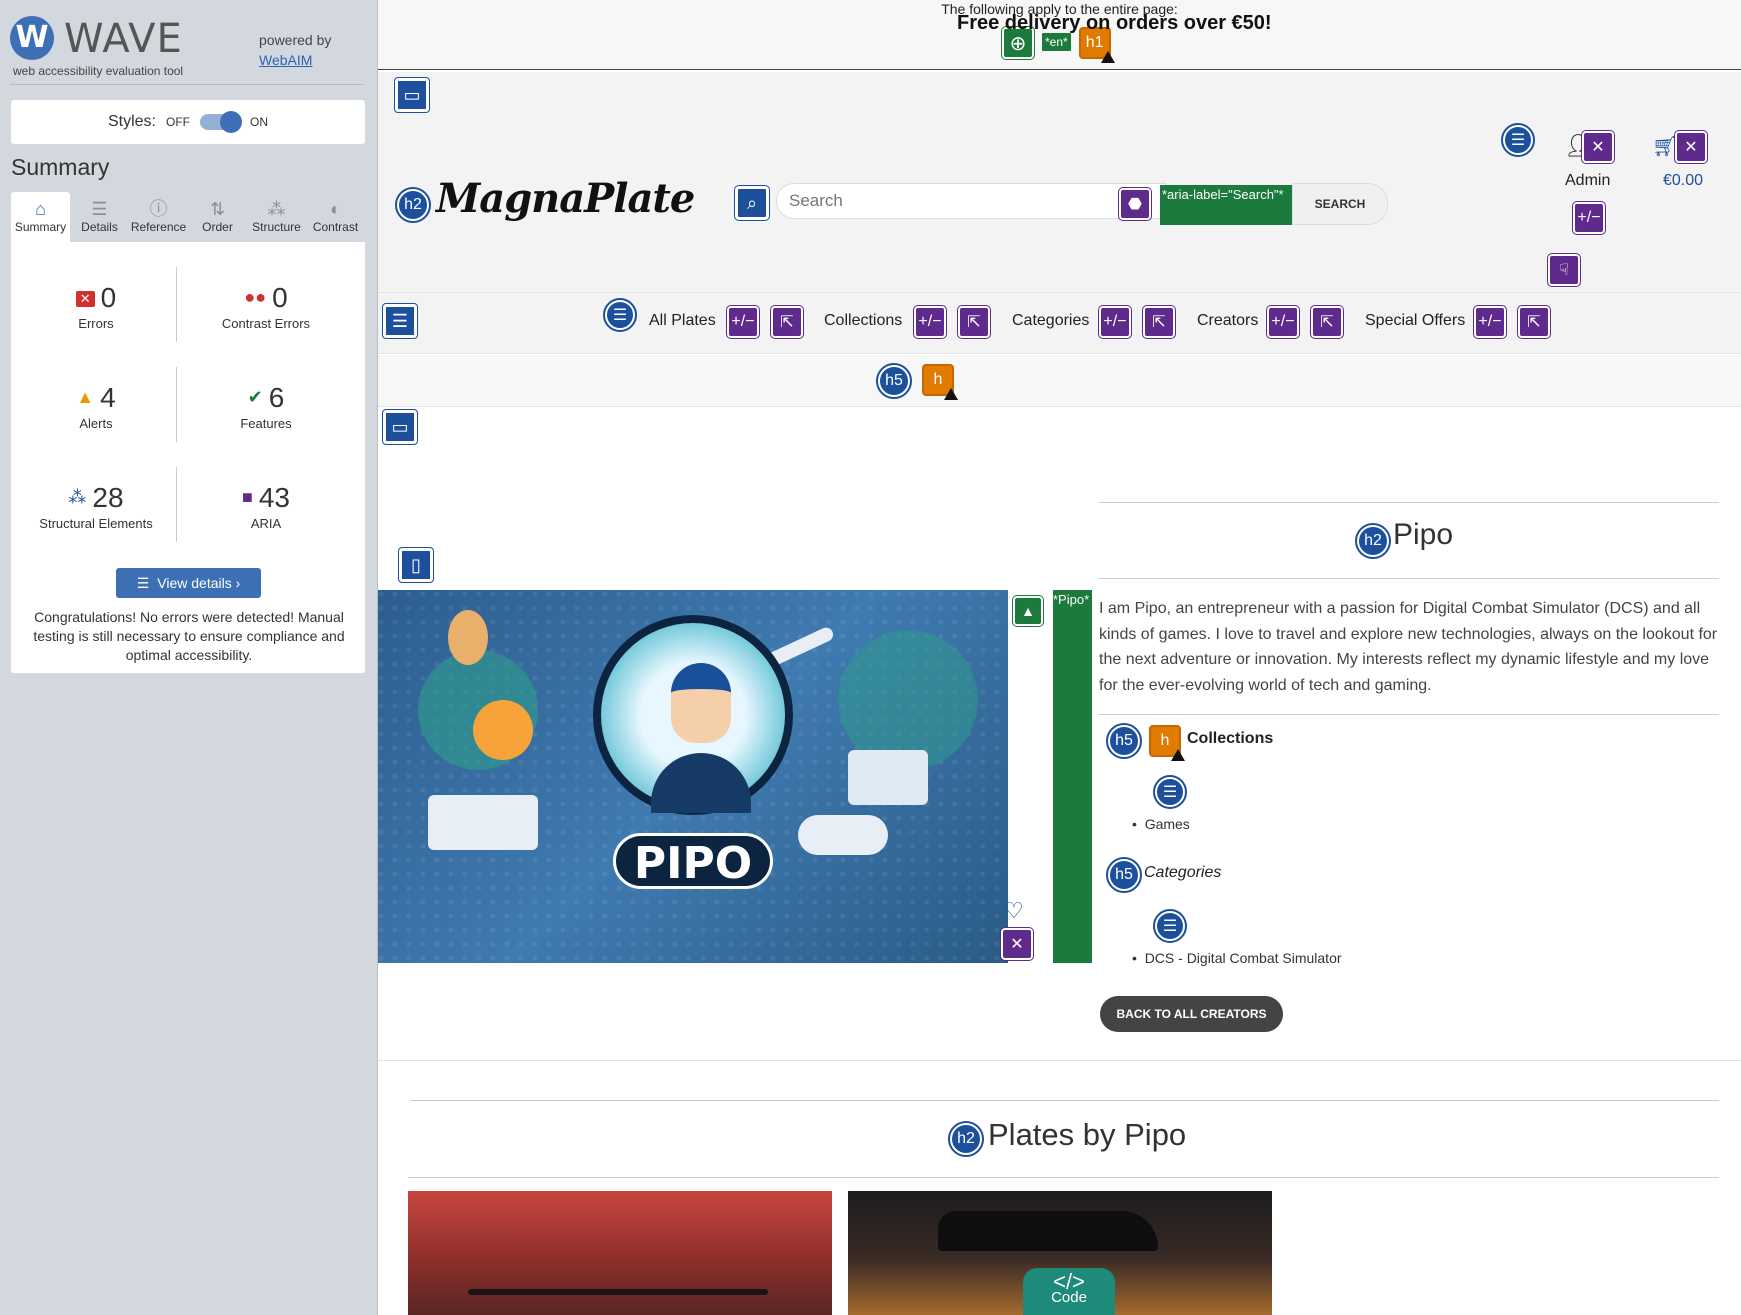  I want to click on collection-item: • Games, so click(1161, 824).